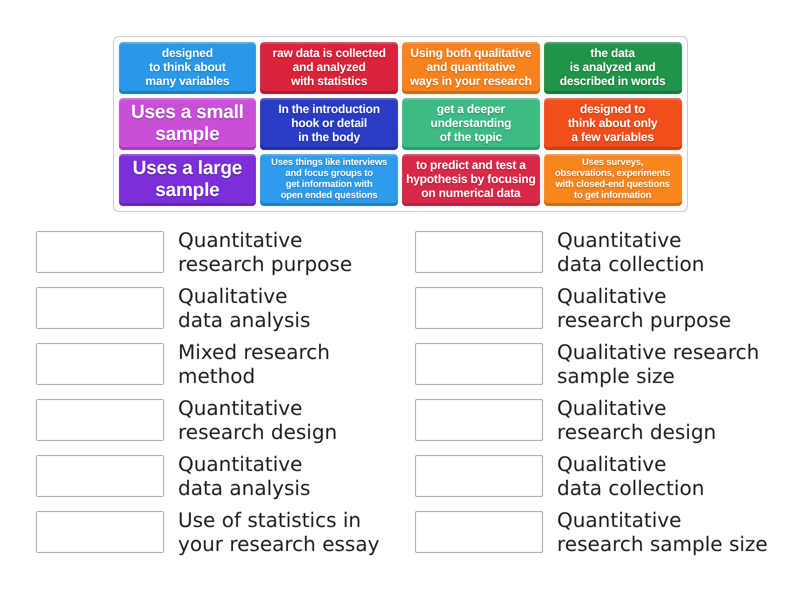 Image resolution: width=800 pixels, height=600 pixels. I want to click on target-label: Quantitative research purpose, so click(265, 252).